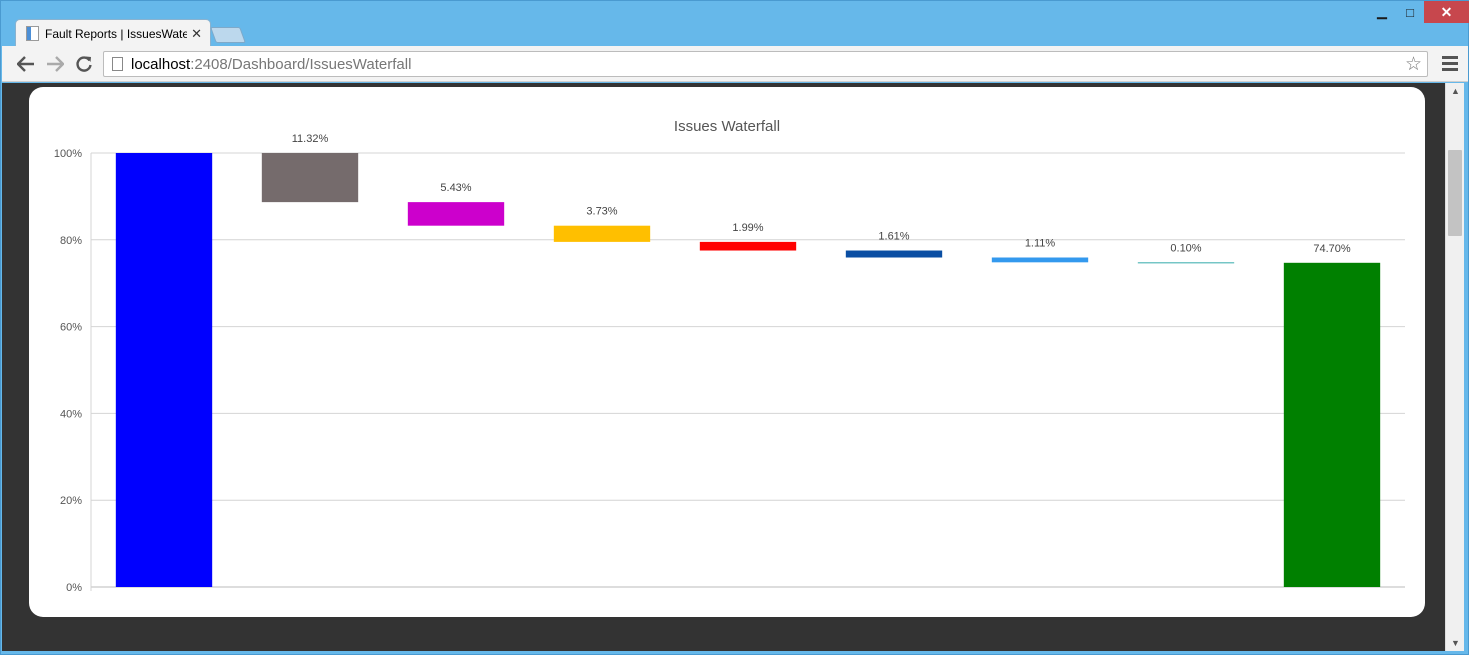  Describe the element at coordinates (116, 33) in the screenshot. I see `tab-title: Fault Reports | IssuesWate` at that location.